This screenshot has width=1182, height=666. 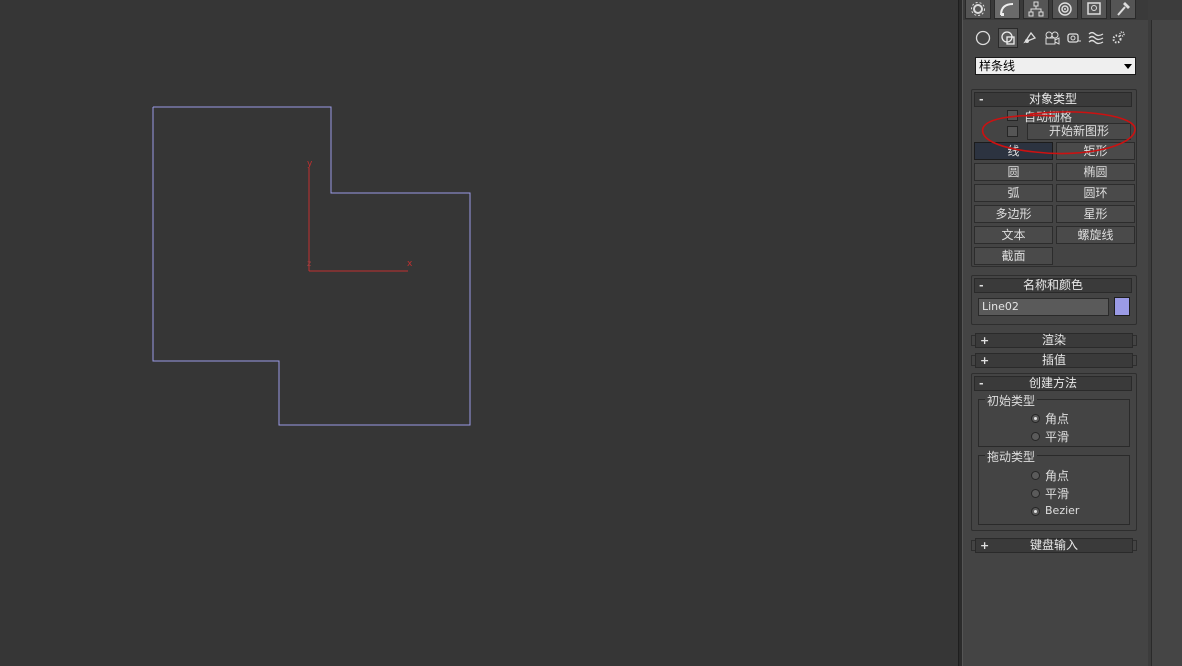 I want to click on camera-icon, so click(x=1052, y=38).